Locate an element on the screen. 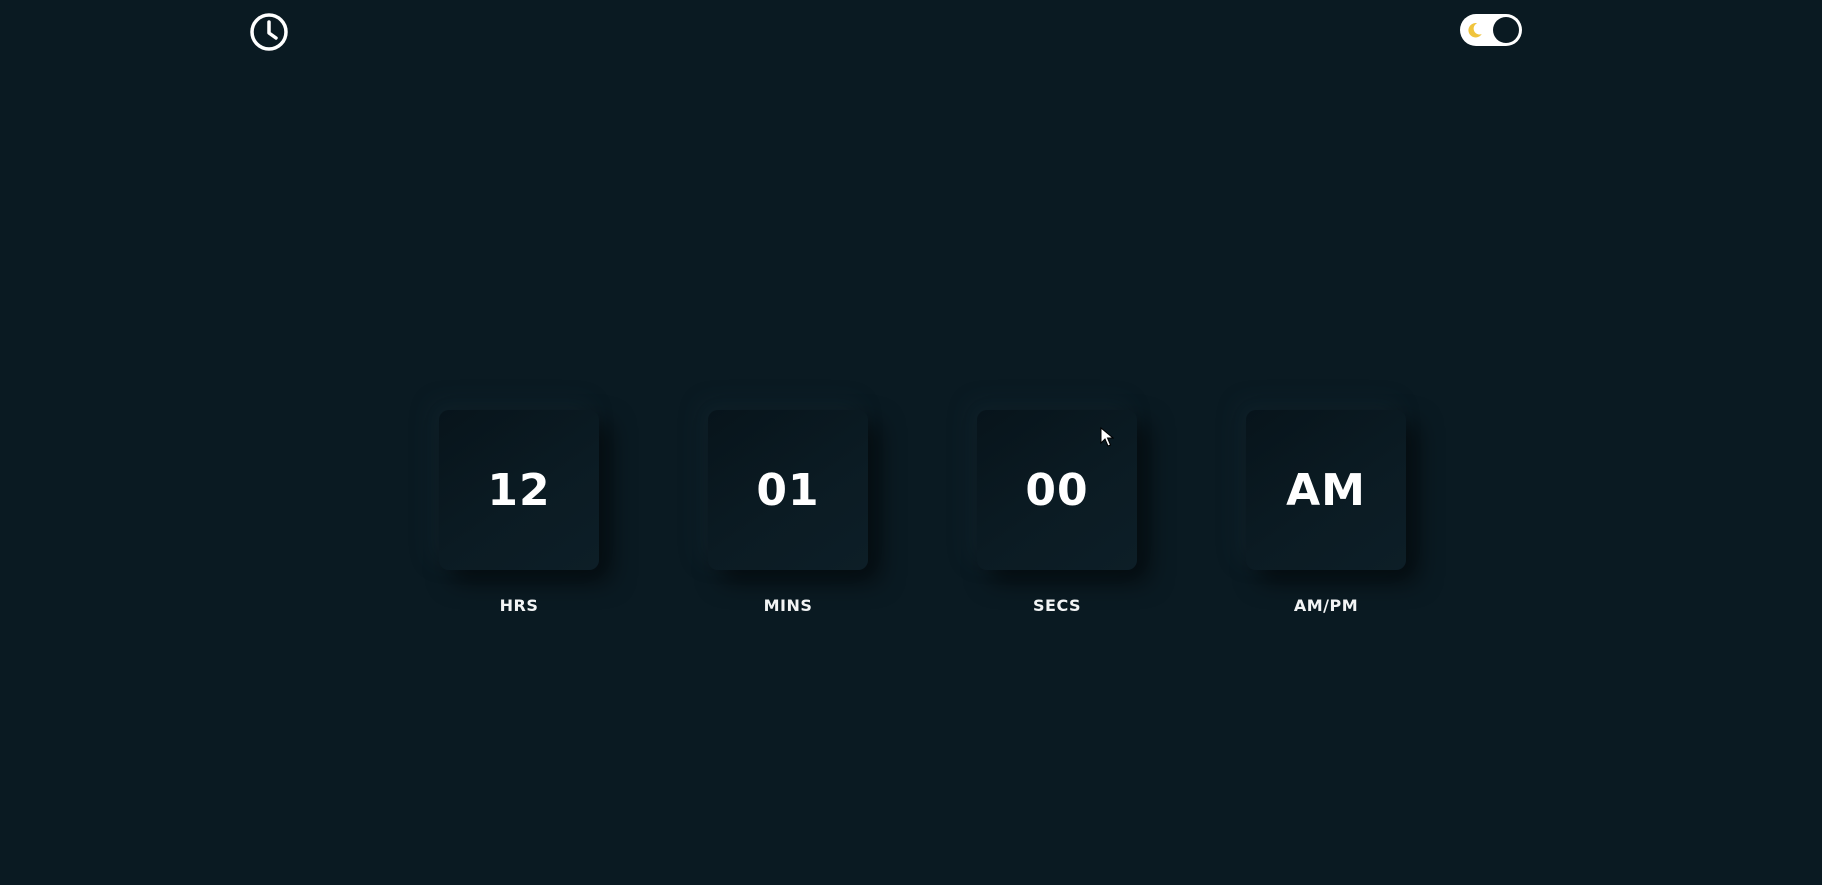 The height and width of the screenshot is (885, 1822). ampm-card: AM is located at coordinates (1326, 490).